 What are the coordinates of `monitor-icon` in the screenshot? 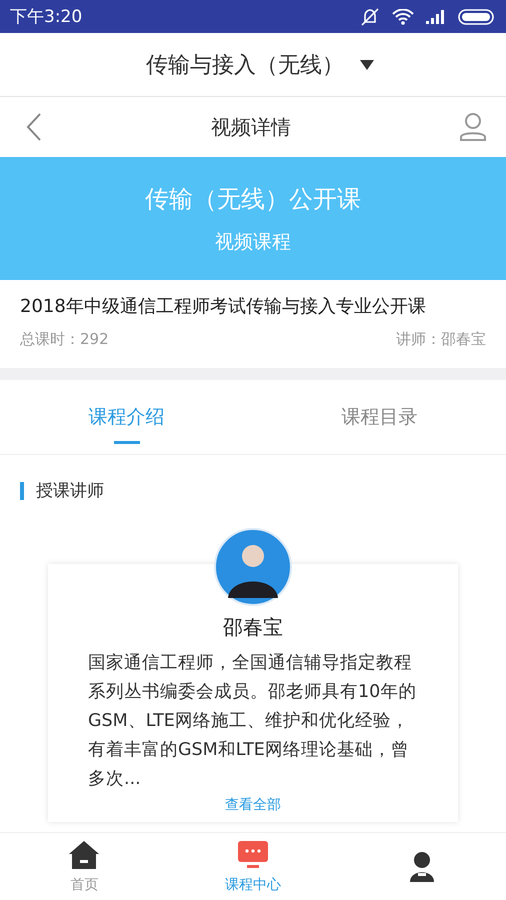 It's located at (253, 855).